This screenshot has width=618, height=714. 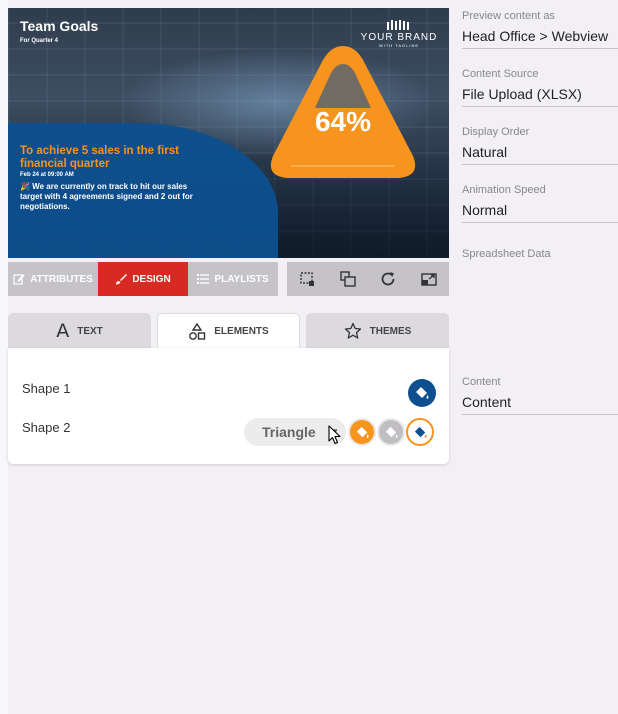 What do you see at coordinates (59, 26) in the screenshot?
I see `preview-title: Team Goals` at bounding box center [59, 26].